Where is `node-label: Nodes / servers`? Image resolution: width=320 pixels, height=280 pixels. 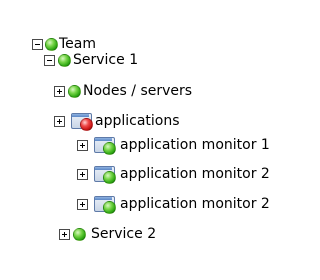 node-label: Nodes / servers is located at coordinates (138, 91).